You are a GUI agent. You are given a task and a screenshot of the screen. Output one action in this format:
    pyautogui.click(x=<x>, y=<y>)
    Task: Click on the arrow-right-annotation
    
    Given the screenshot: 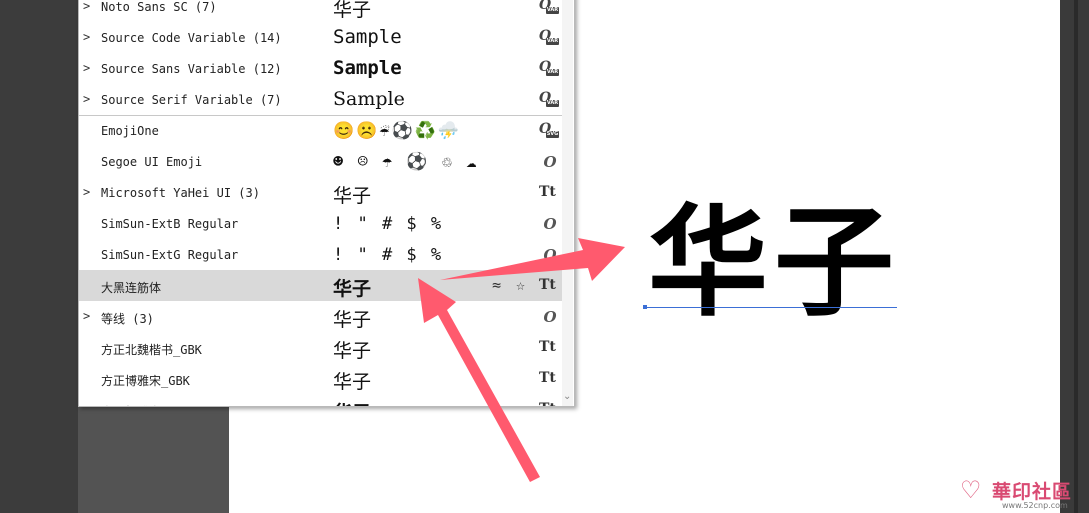 What is the action you would take?
    pyautogui.click(x=532, y=259)
    